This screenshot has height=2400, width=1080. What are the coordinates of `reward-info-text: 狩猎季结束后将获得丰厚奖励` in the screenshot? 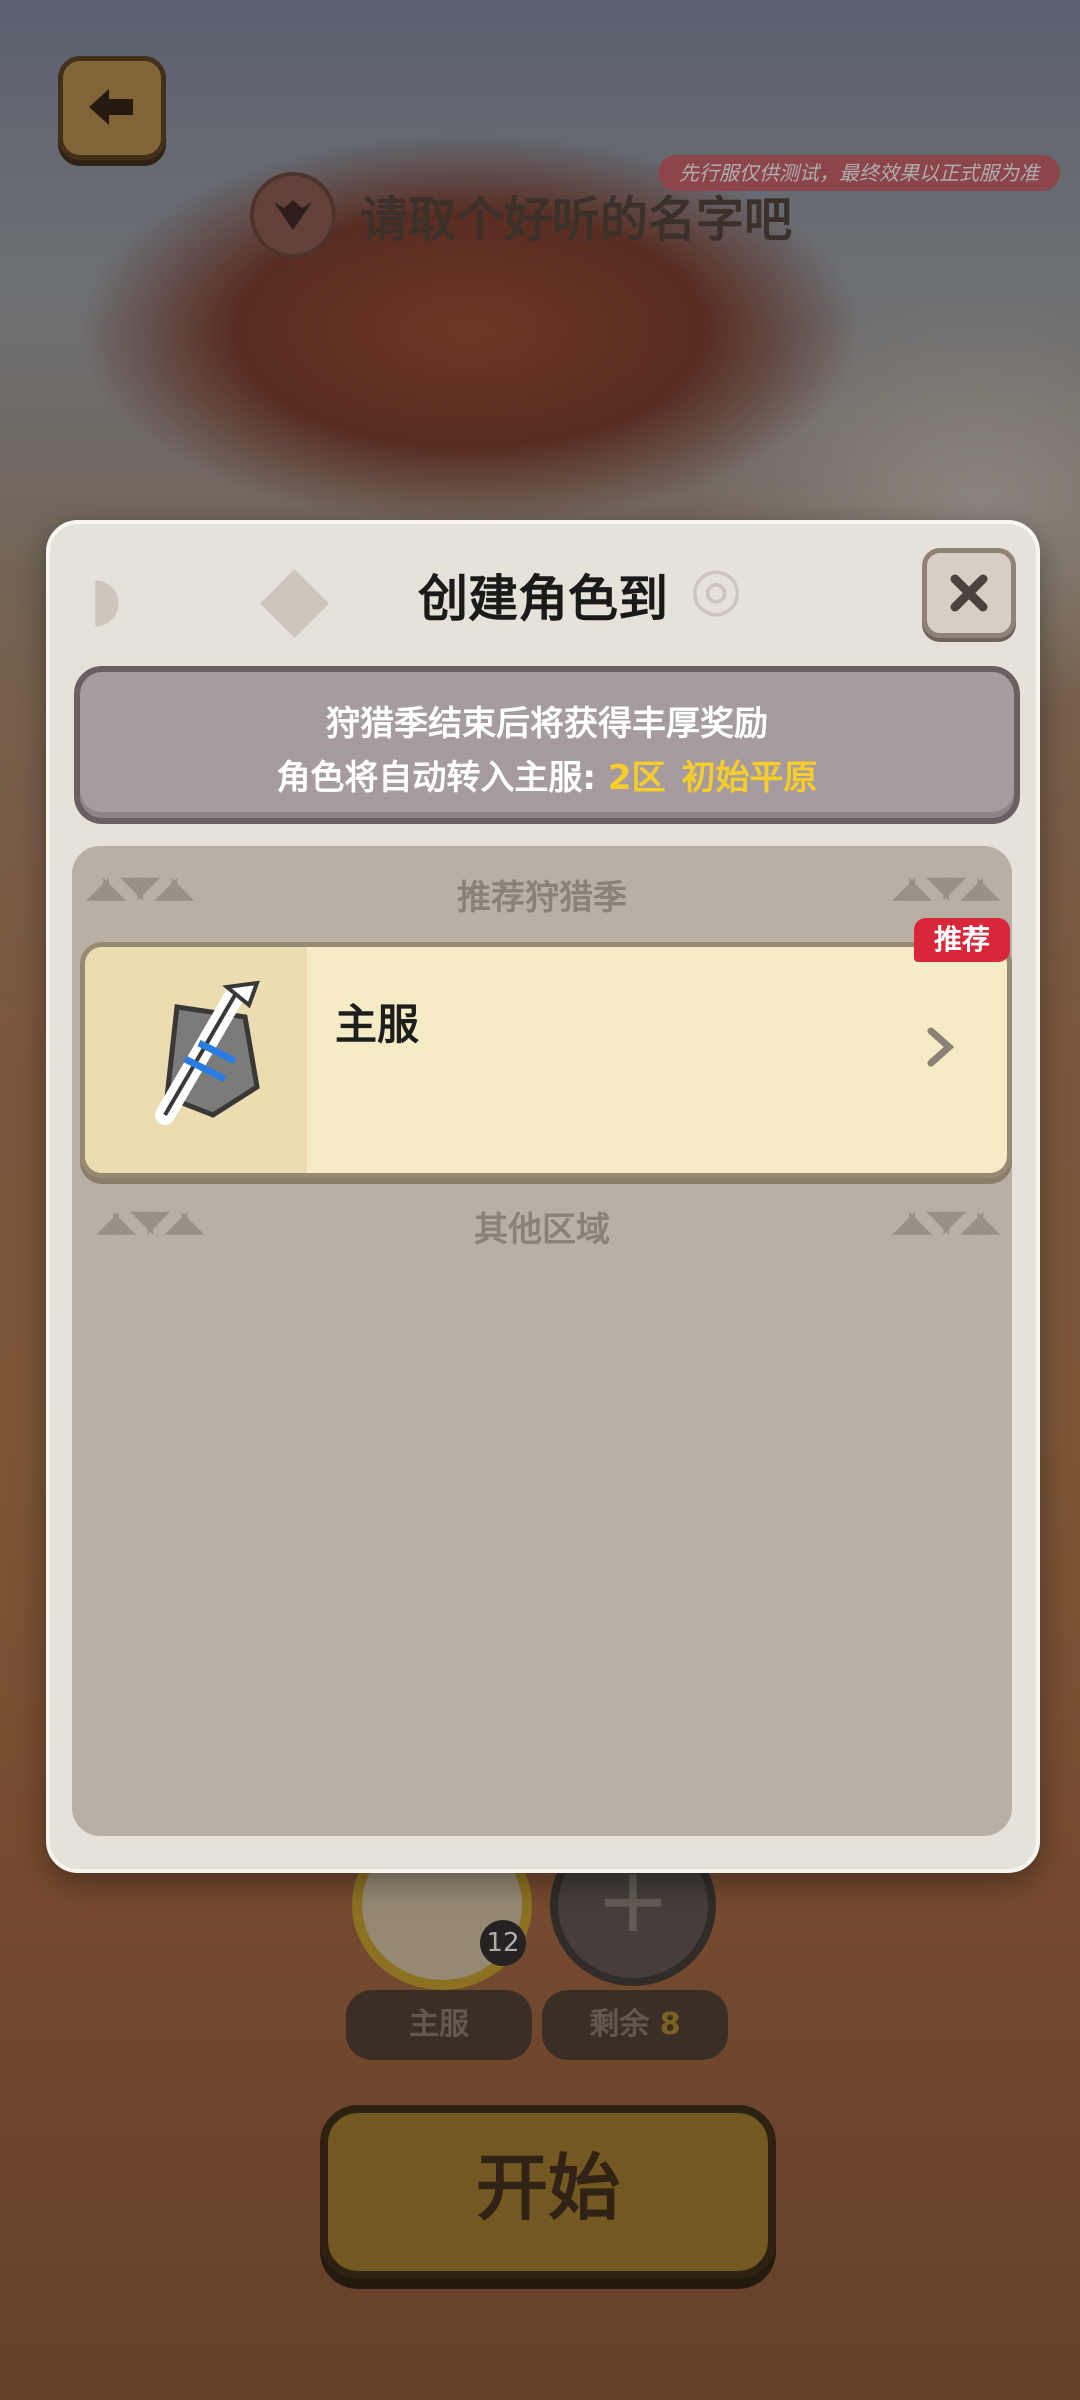 It's located at (547, 724).